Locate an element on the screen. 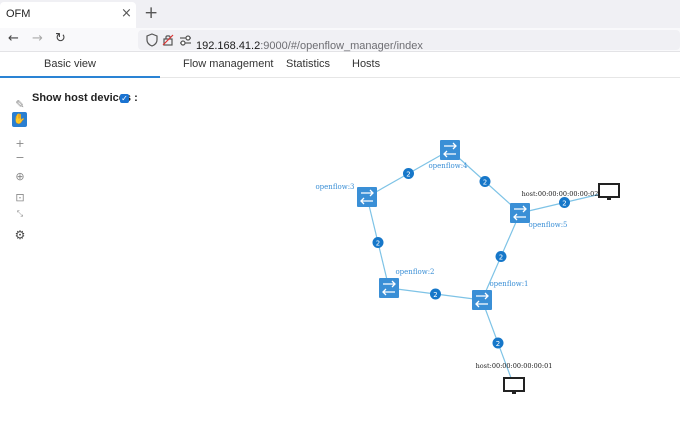 Image resolution: width=680 pixels, height=437 pixels. tab-title: OFM is located at coordinates (18, 14).